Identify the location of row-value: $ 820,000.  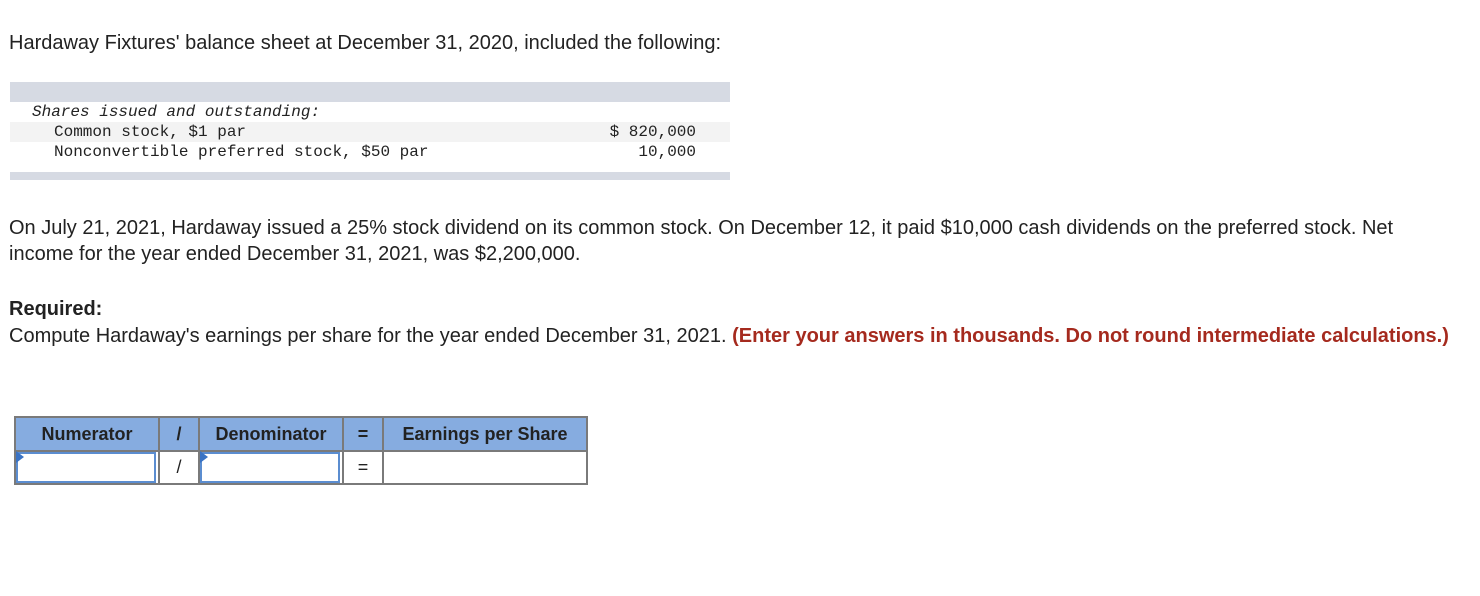
(652, 132).